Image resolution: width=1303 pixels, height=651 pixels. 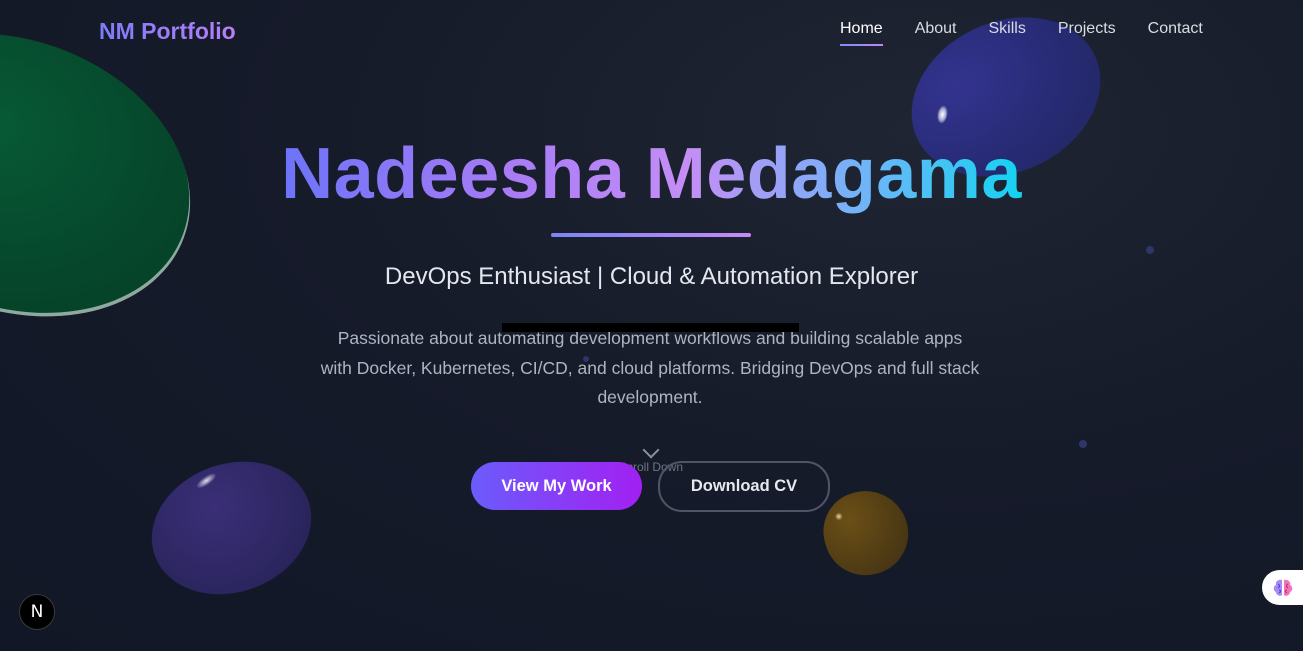 What do you see at coordinates (556, 486) in the screenshot?
I see `view-my-work-button: View My Work` at bounding box center [556, 486].